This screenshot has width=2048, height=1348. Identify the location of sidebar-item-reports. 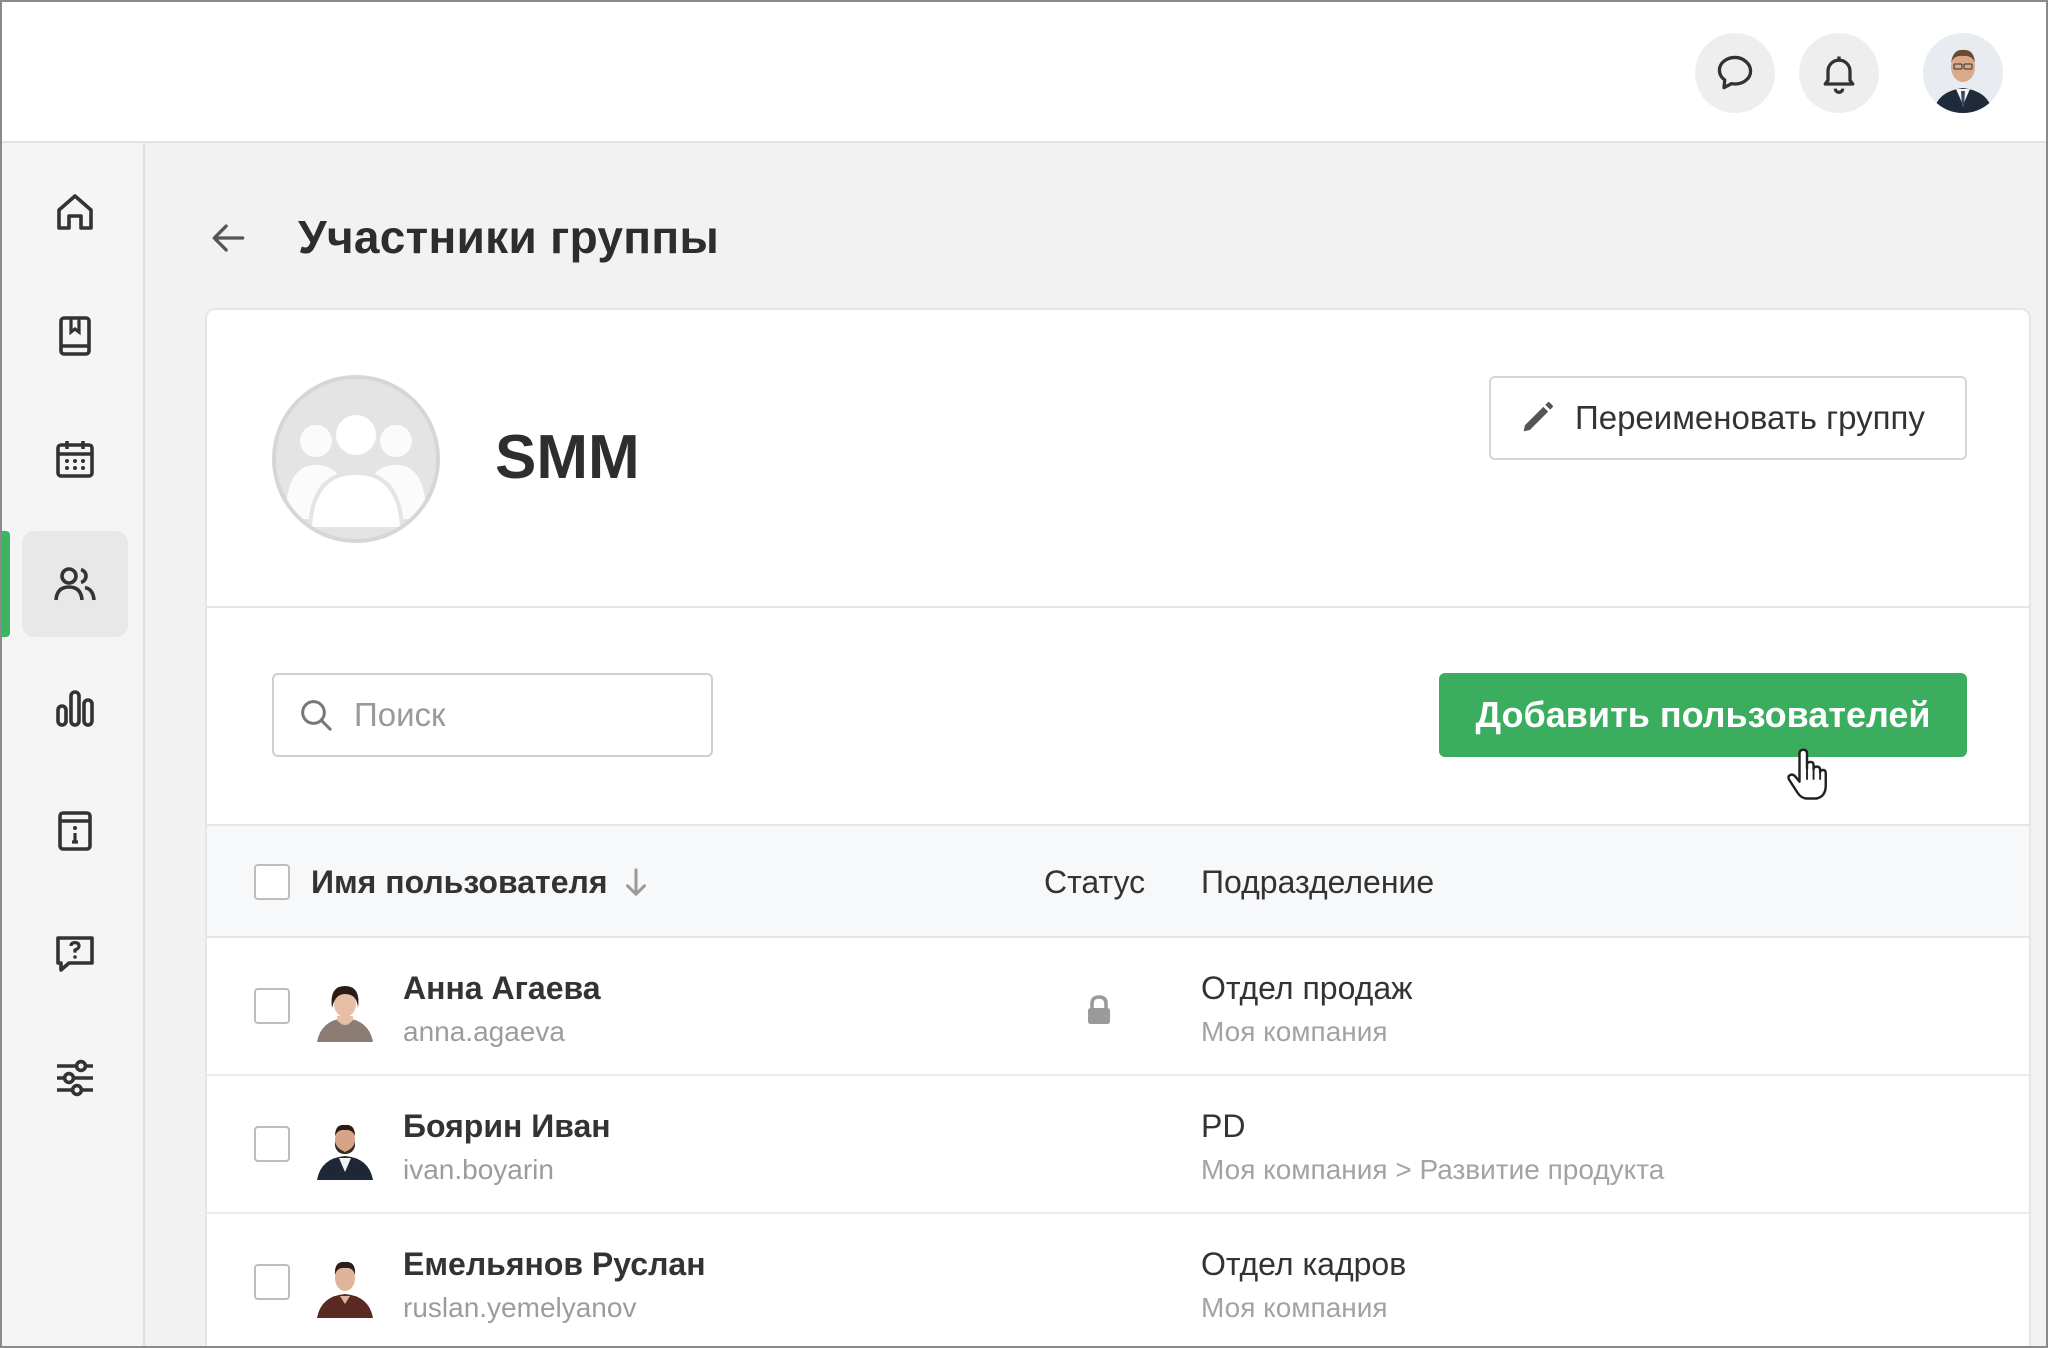
(75, 708).